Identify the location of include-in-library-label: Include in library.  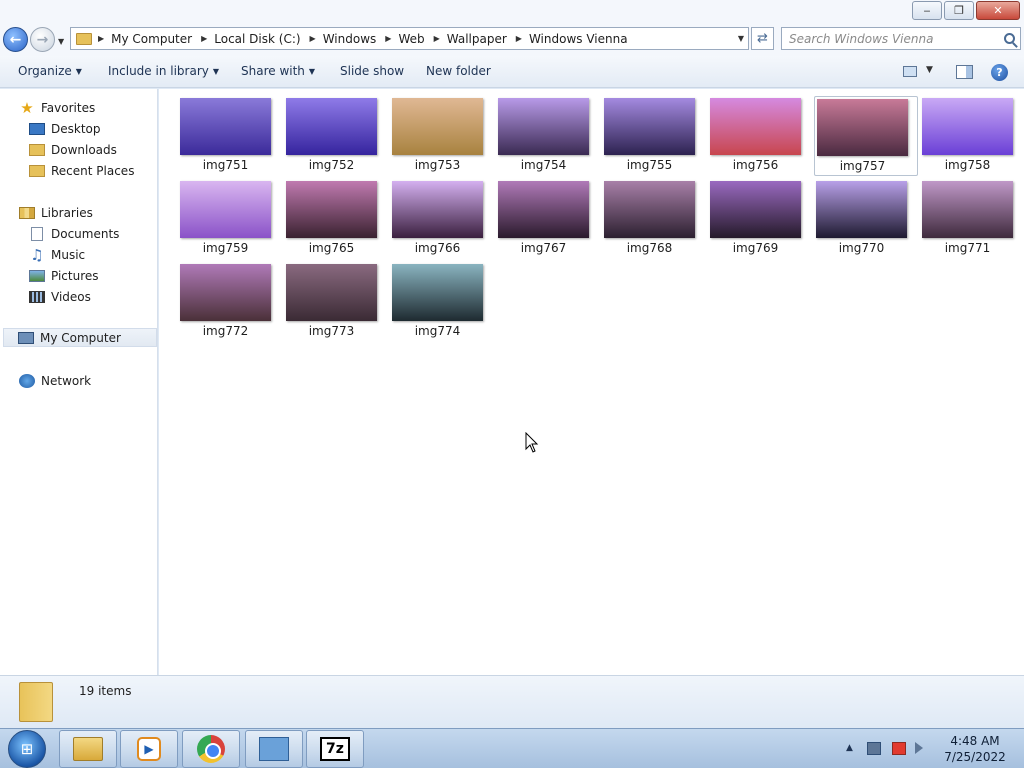
(158, 71).